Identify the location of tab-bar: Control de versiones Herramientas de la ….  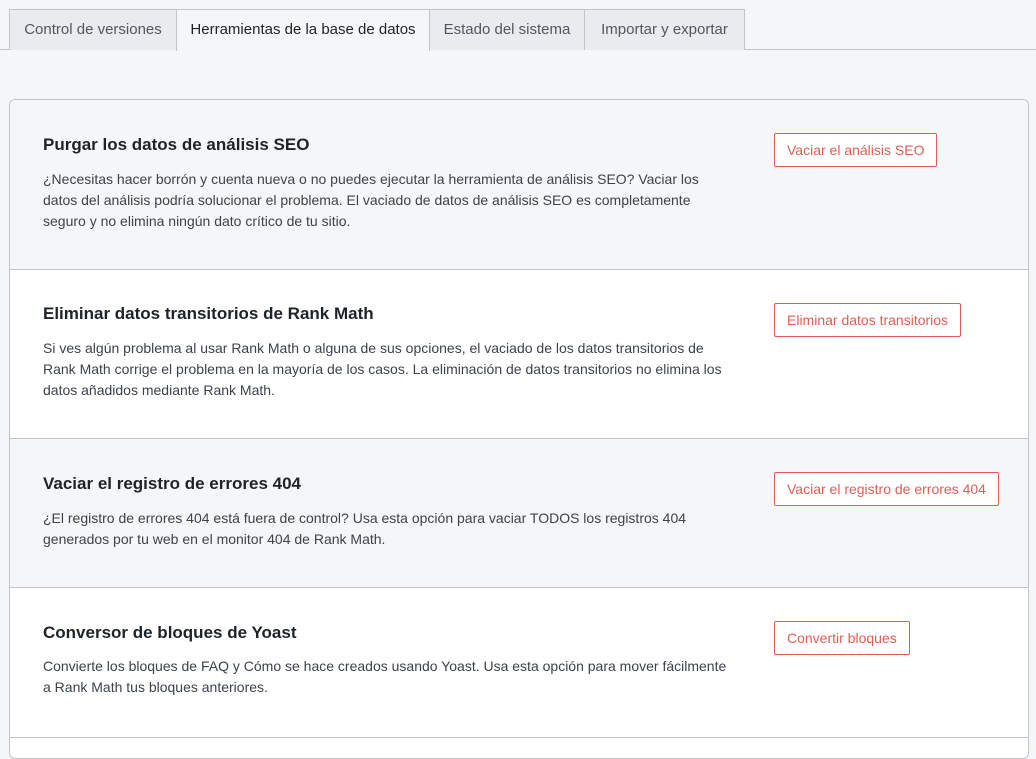
(518, 25).